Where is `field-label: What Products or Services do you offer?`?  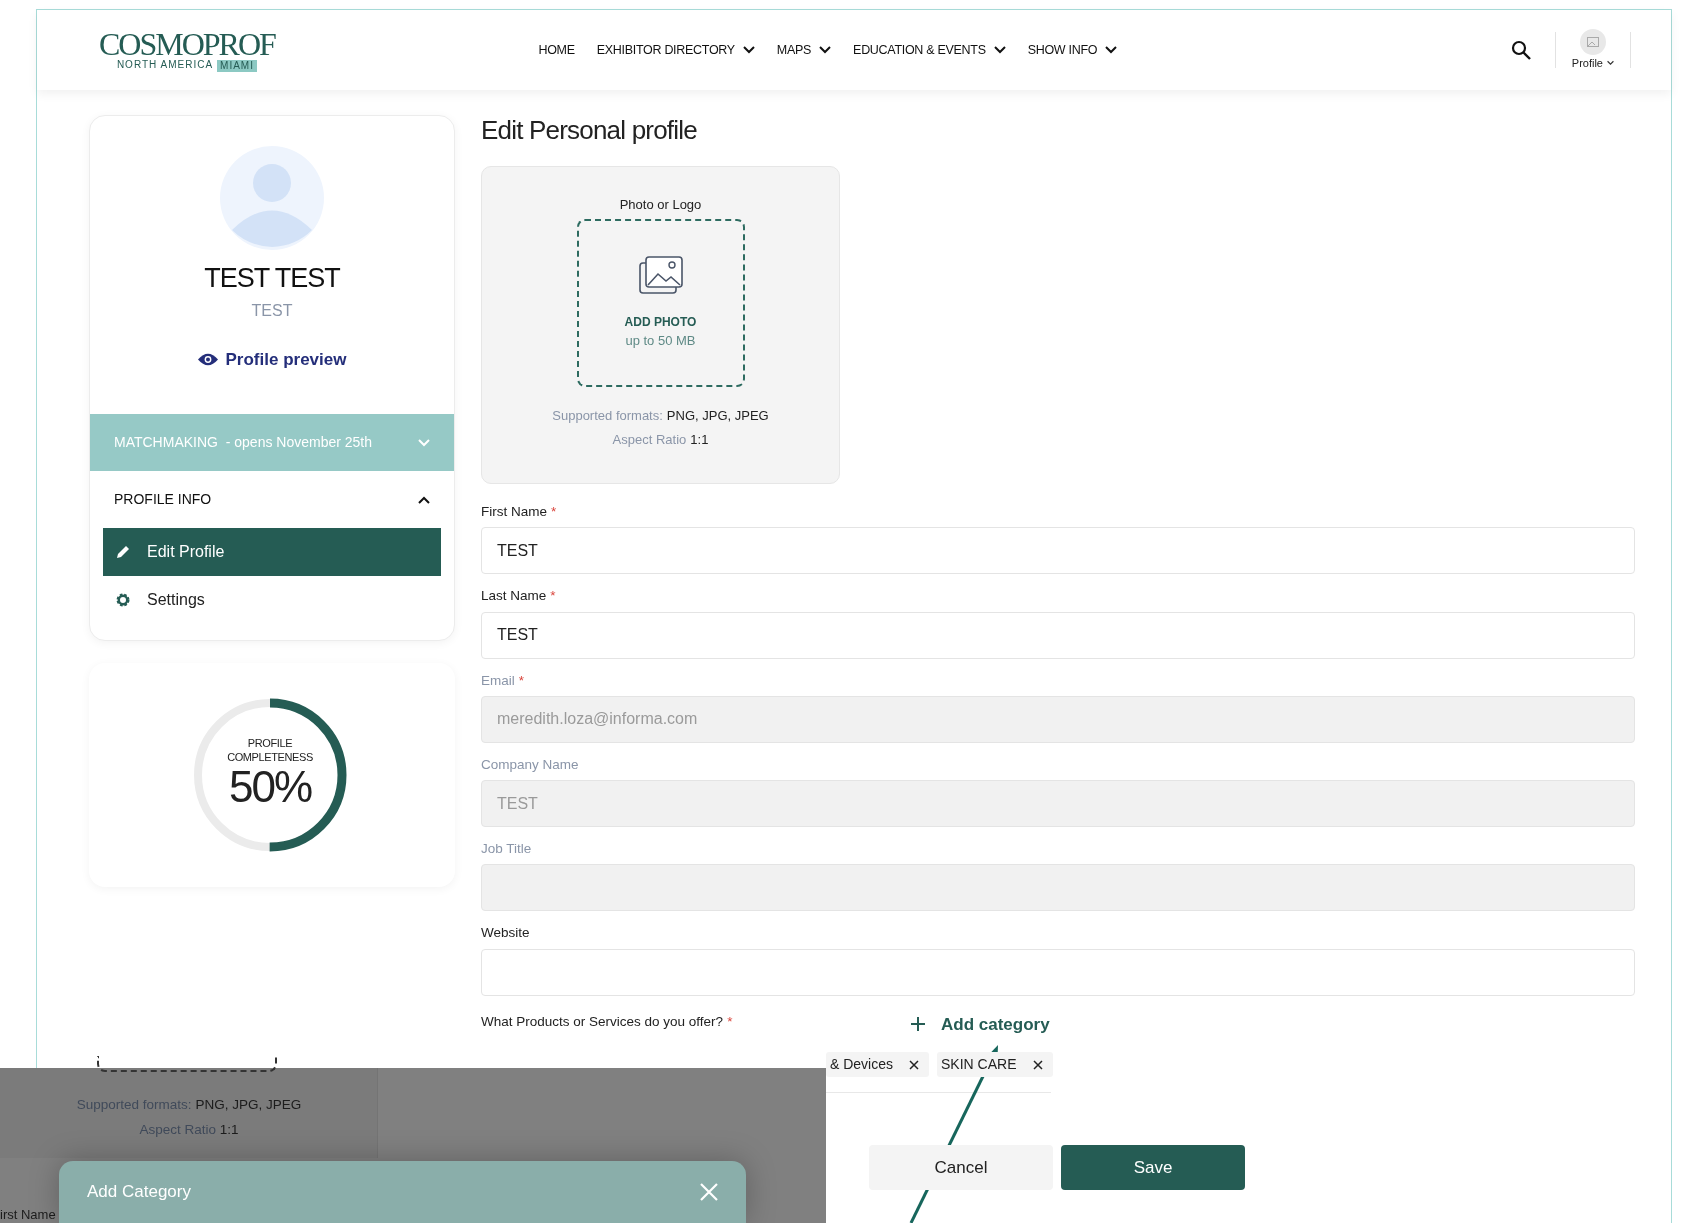
field-label: What Products or Services do you offer? is located at coordinates (602, 1021).